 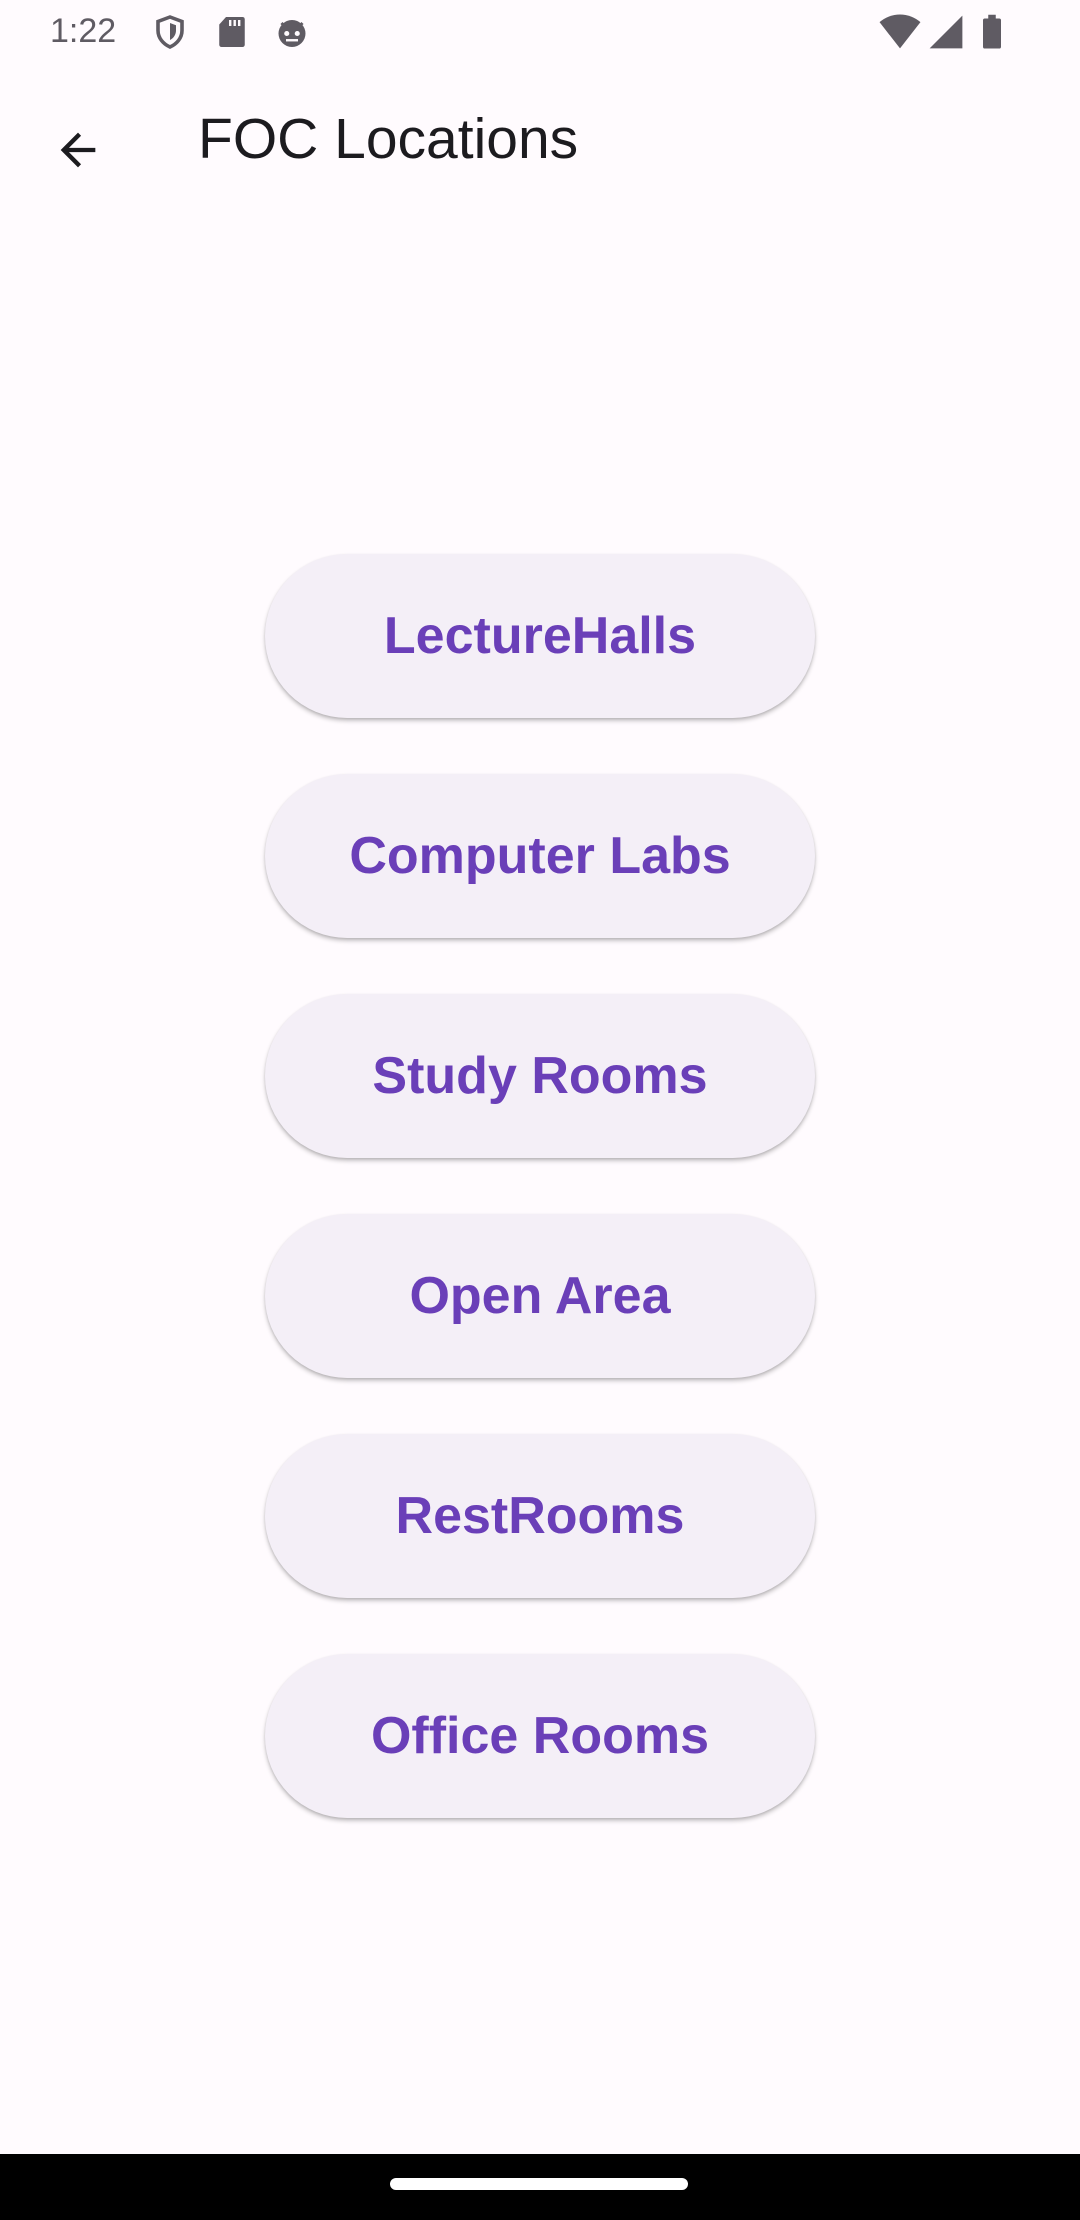 What do you see at coordinates (388, 139) in the screenshot?
I see `page-title: FOC Locations` at bounding box center [388, 139].